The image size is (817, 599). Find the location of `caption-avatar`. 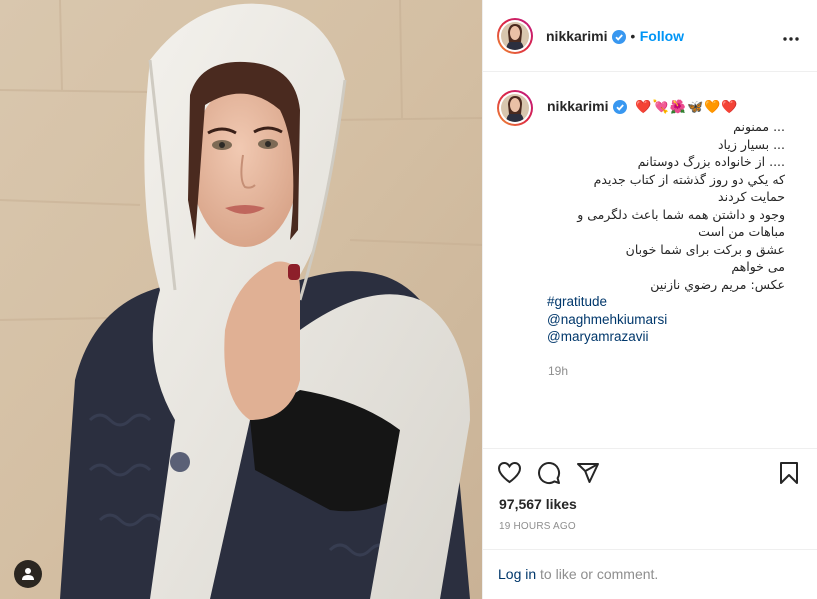

caption-avatar is located at coordinates (515, 108).